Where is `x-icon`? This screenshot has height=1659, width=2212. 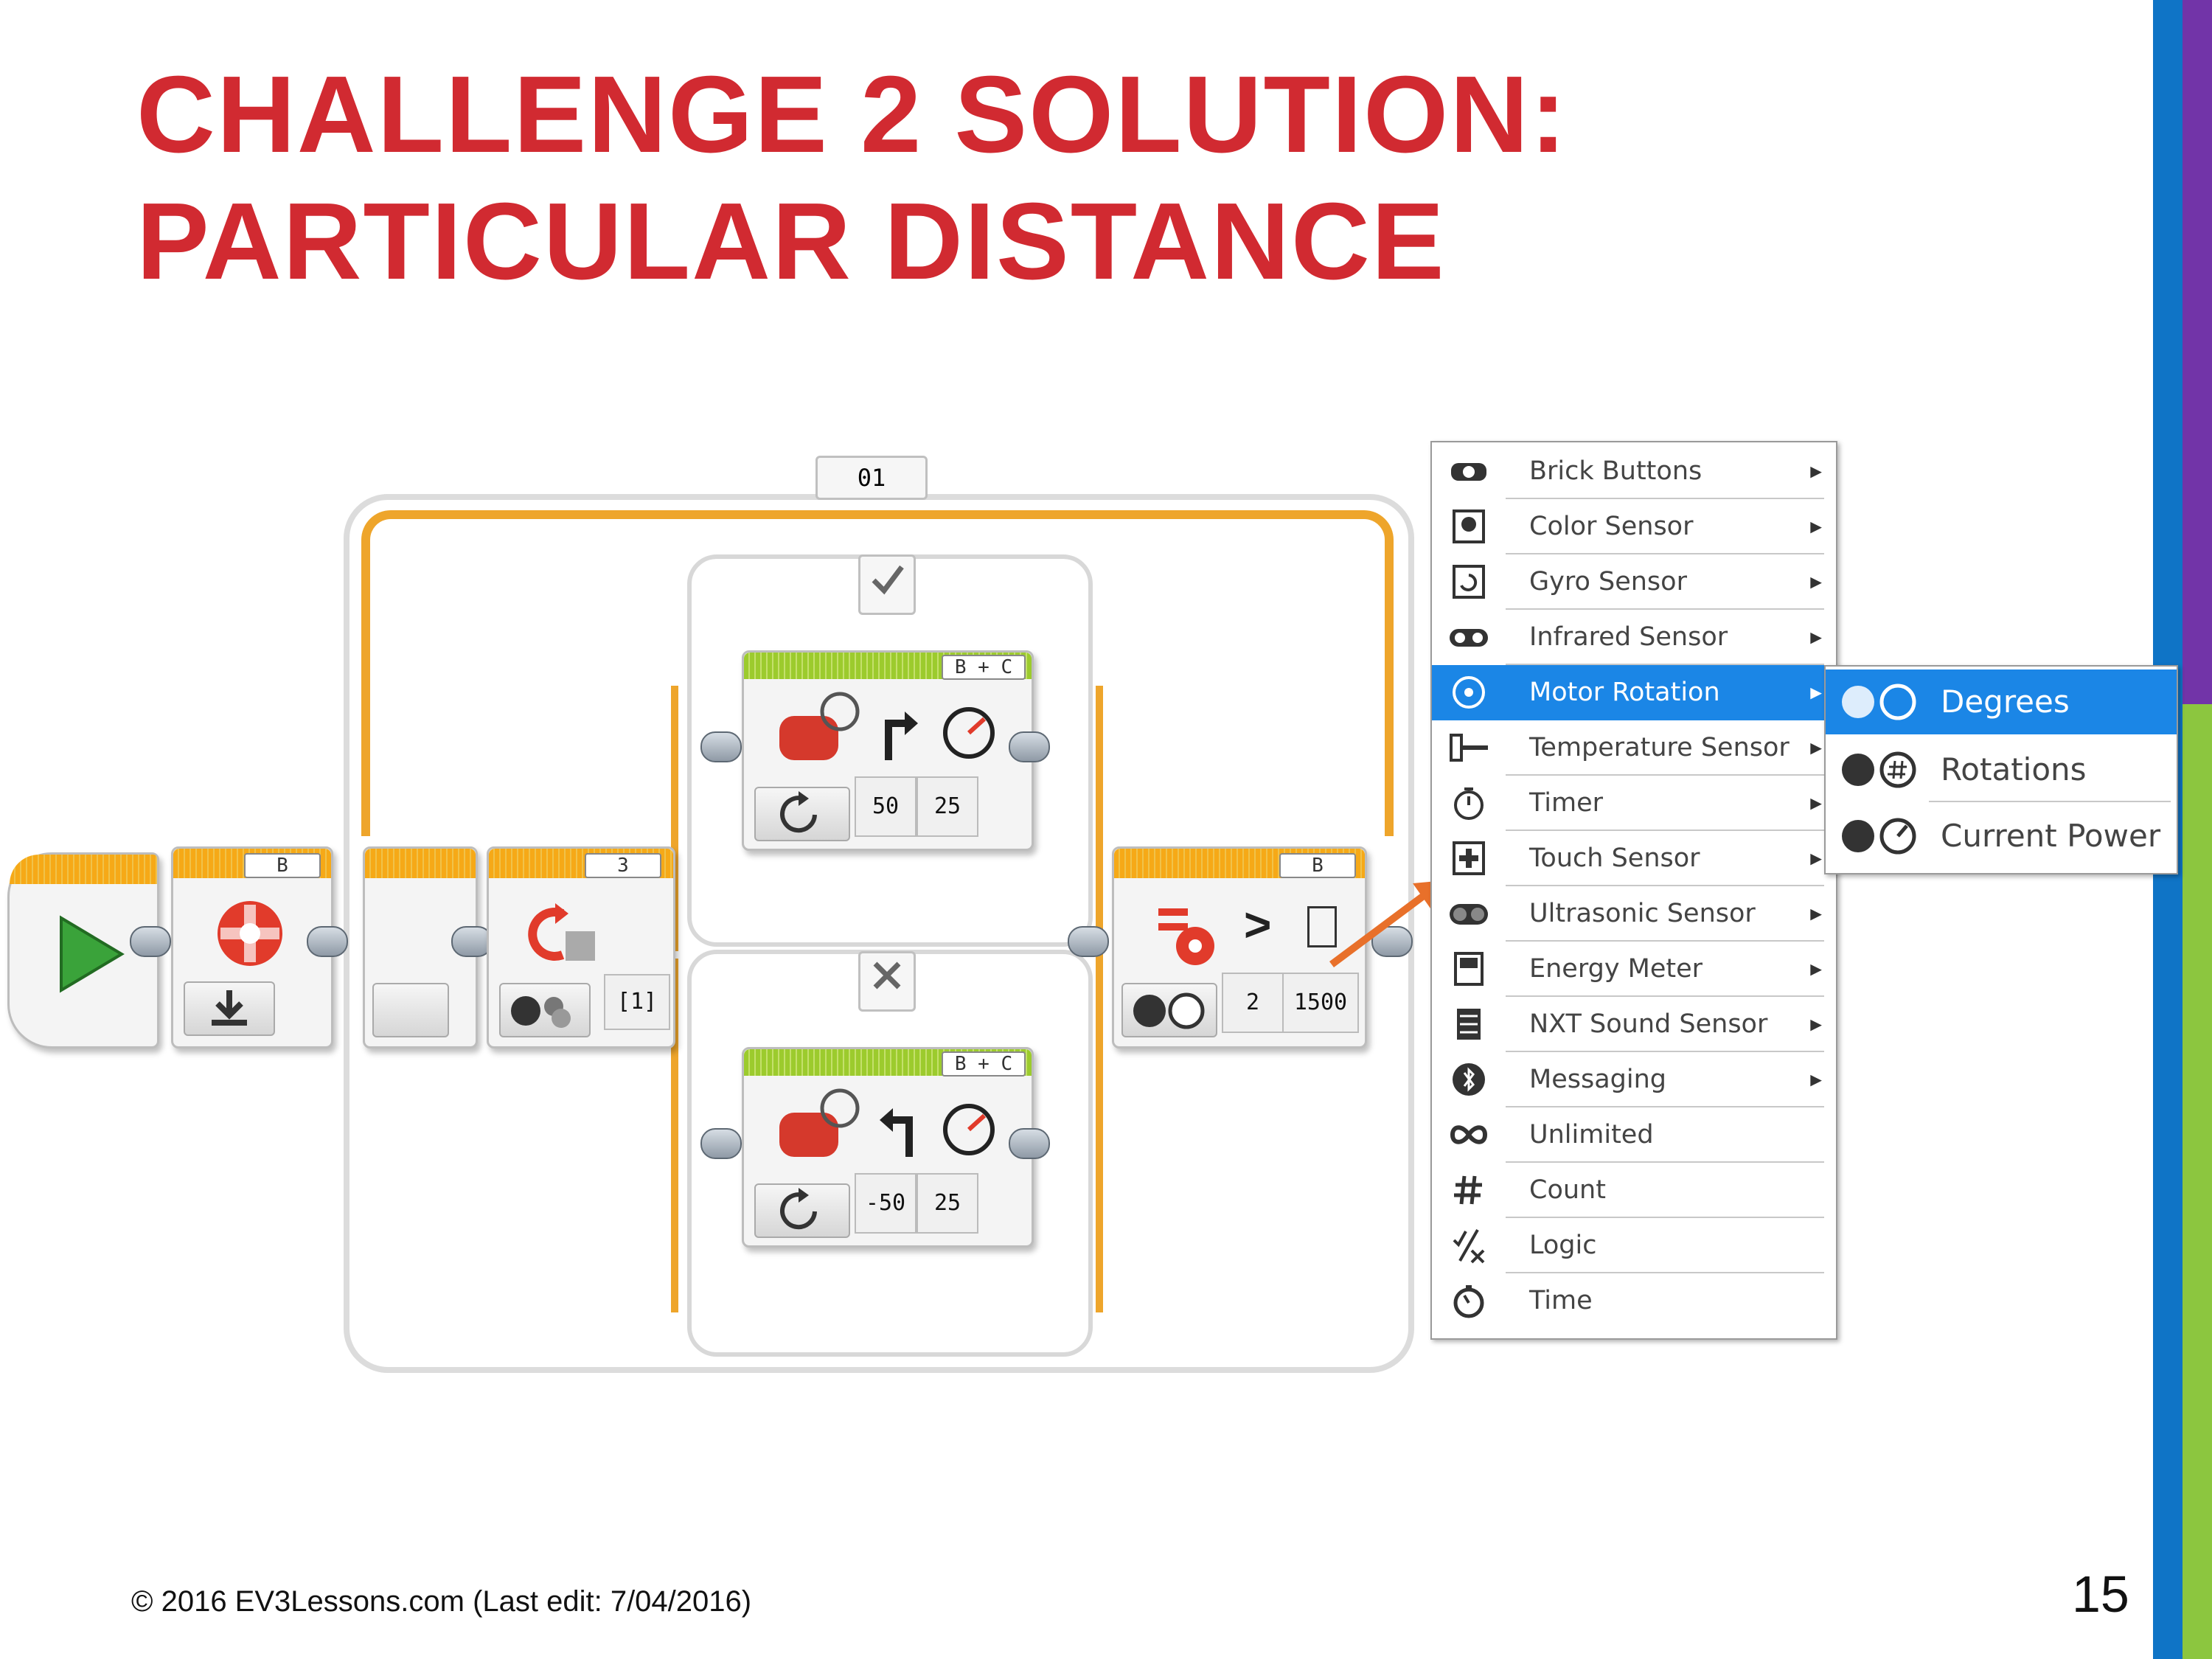 x-icon is located at coordinates (887, 975).